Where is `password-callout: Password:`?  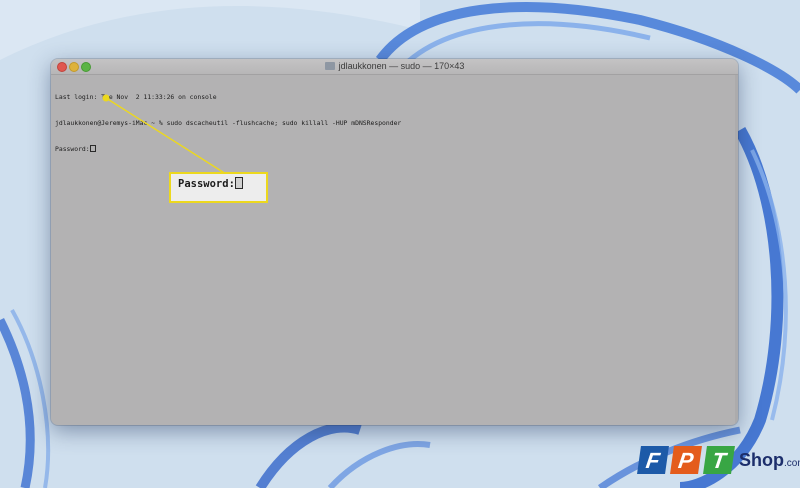 password-callout: Password: is located at coordinates (218, 187).